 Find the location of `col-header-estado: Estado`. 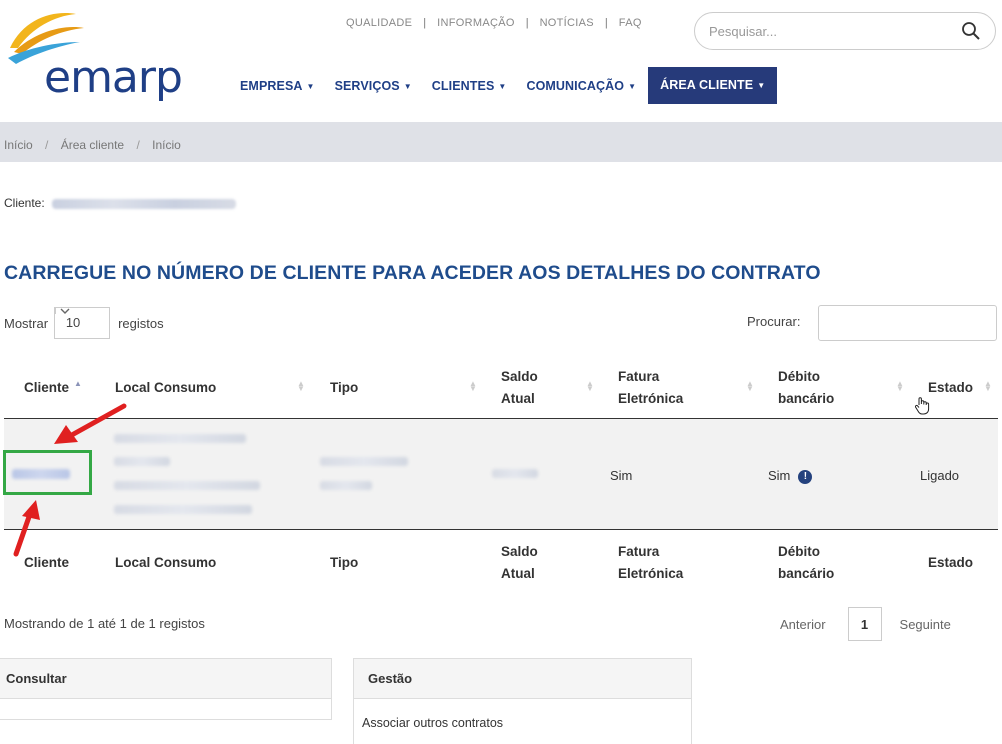

col-header-estado: Estado is located at coordinates (950, 388).